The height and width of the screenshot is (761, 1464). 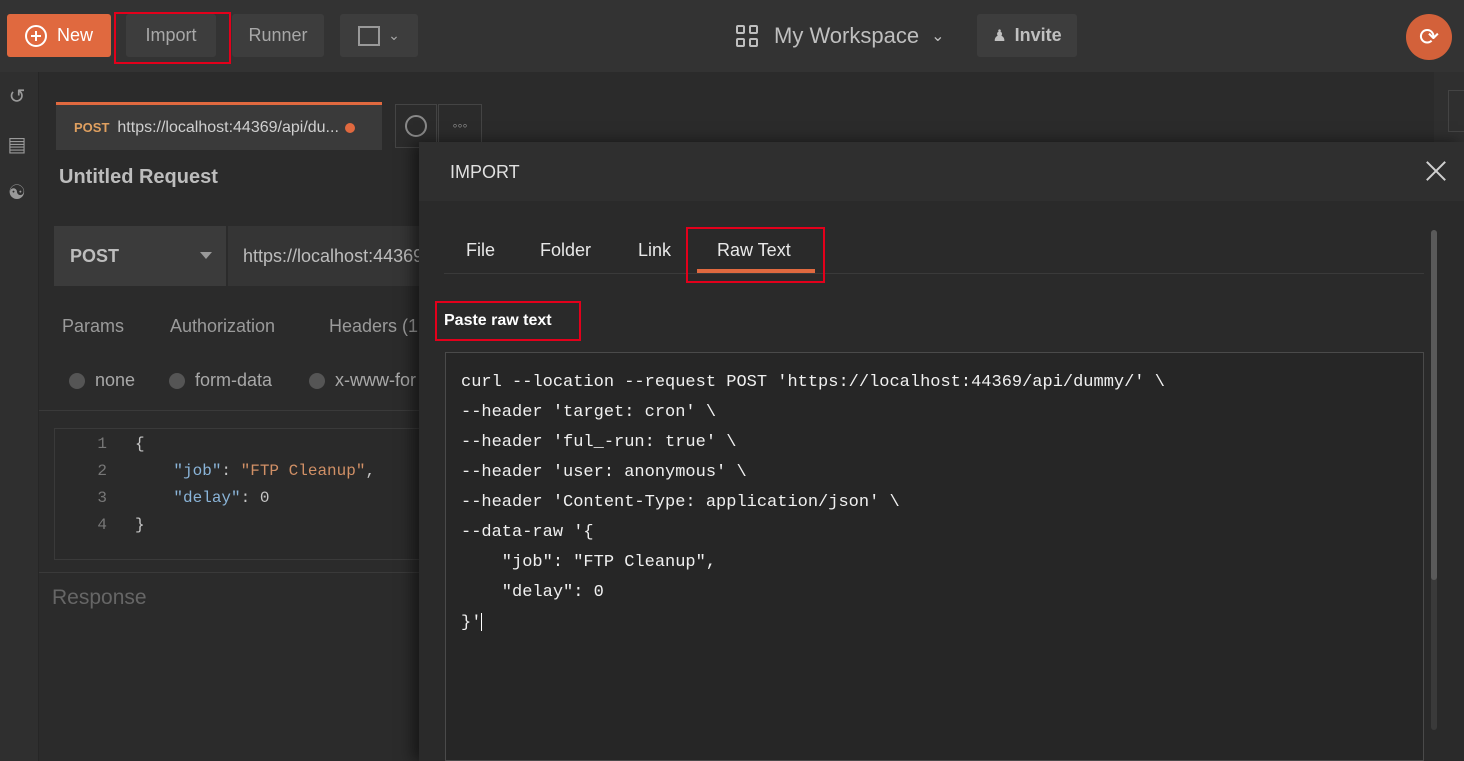 I want to click on tab-method: POST, so click(x=92, y=127).